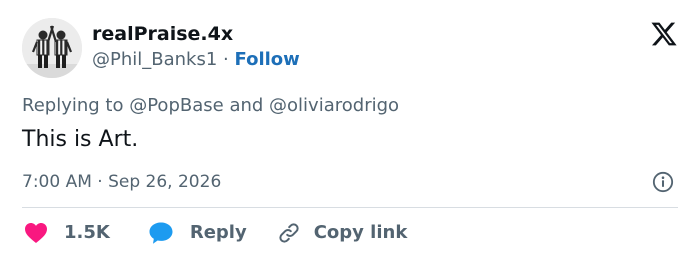 The width and height of the screenshot is (700, 260). What do you see at coordinates (165, 182) in the screenshot?
I see `tweet-date: Sep 26, 2026` at bounding box center [165, 182].